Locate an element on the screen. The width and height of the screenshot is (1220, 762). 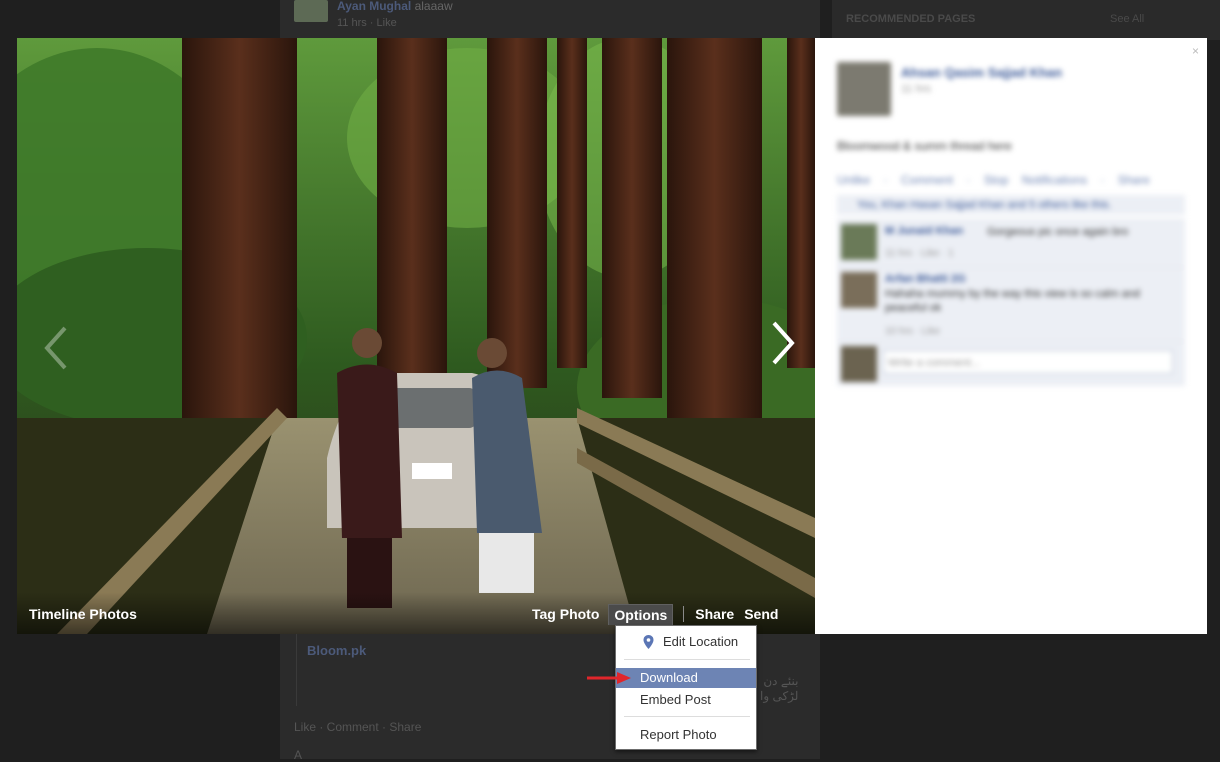
chevron-right-icon is located at coordinates (783, 343).